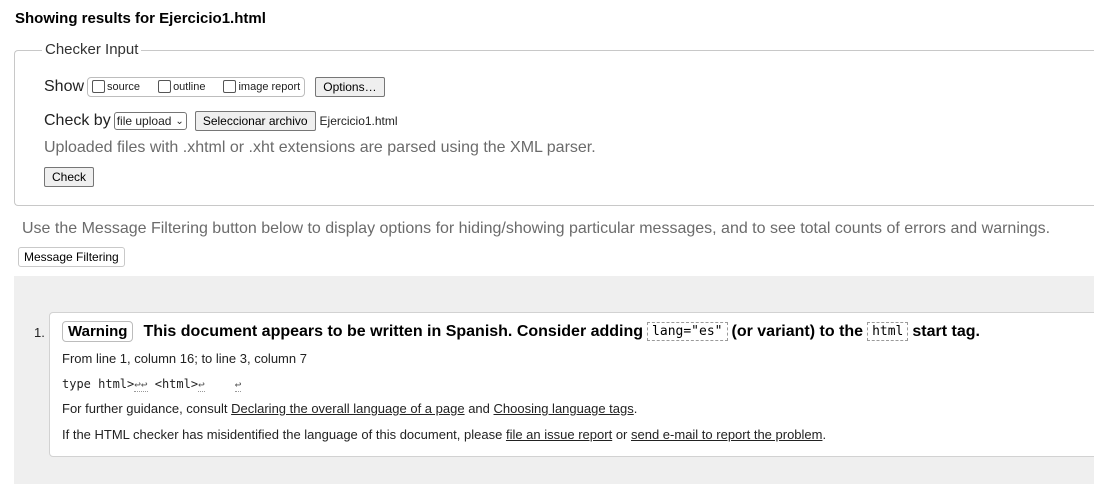  I want to click on file-issue-report-link: file an issue report, so click(559, 434).